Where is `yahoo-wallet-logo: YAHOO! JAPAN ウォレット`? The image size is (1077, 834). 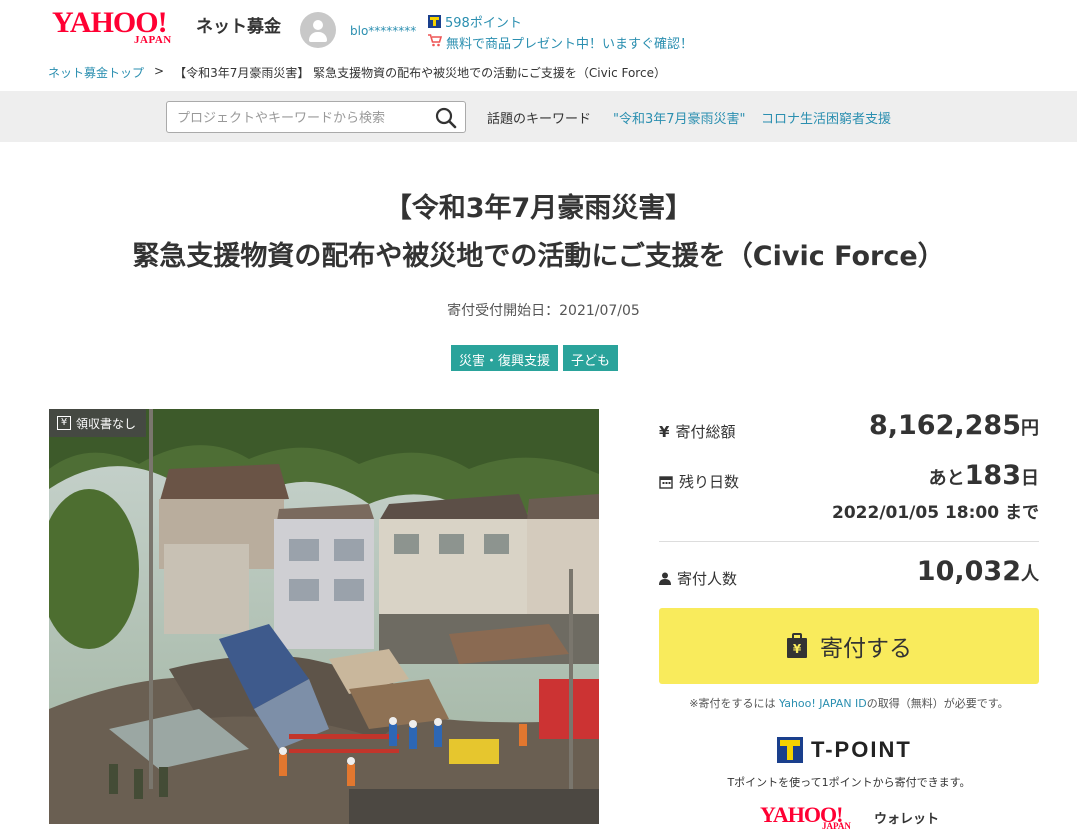 yahoo-wallet-logo: YAHOO! JAPAN ウォレット is located at coordinates (860, 818).